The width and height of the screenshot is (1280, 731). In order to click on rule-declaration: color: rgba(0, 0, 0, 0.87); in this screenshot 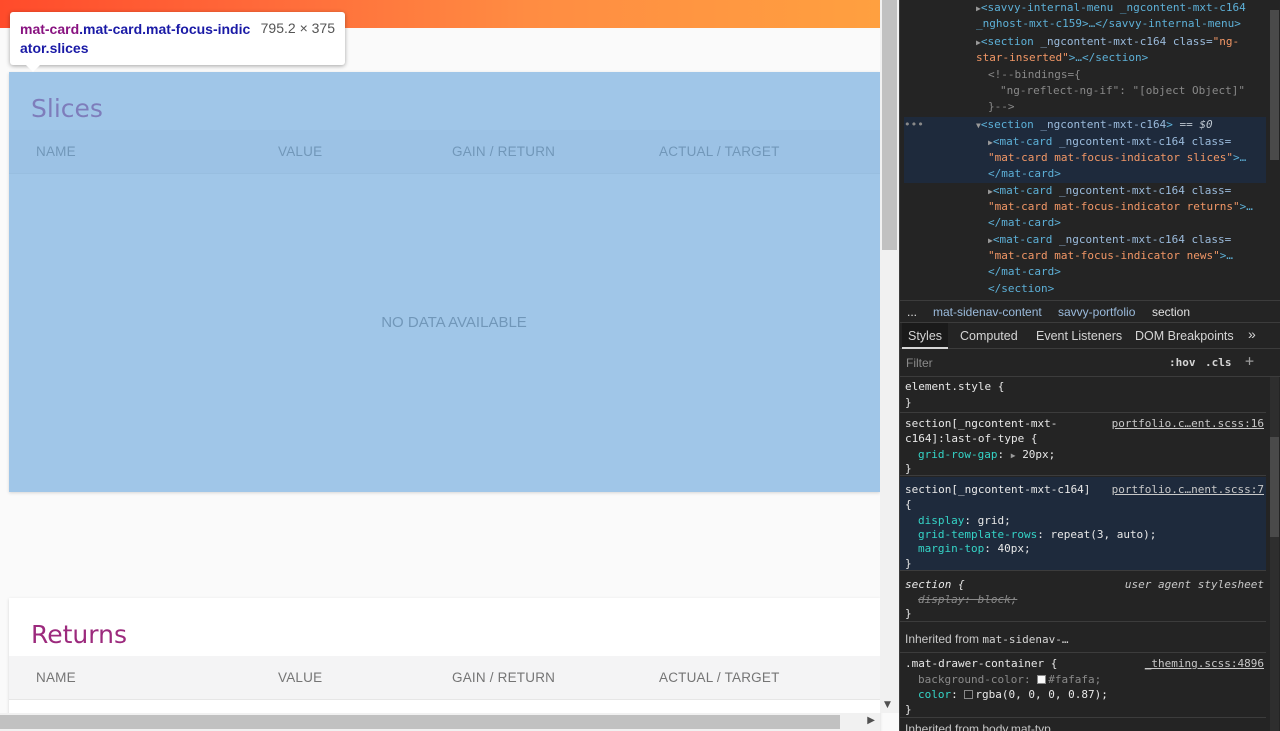, I will do `click(1013, 695)`.